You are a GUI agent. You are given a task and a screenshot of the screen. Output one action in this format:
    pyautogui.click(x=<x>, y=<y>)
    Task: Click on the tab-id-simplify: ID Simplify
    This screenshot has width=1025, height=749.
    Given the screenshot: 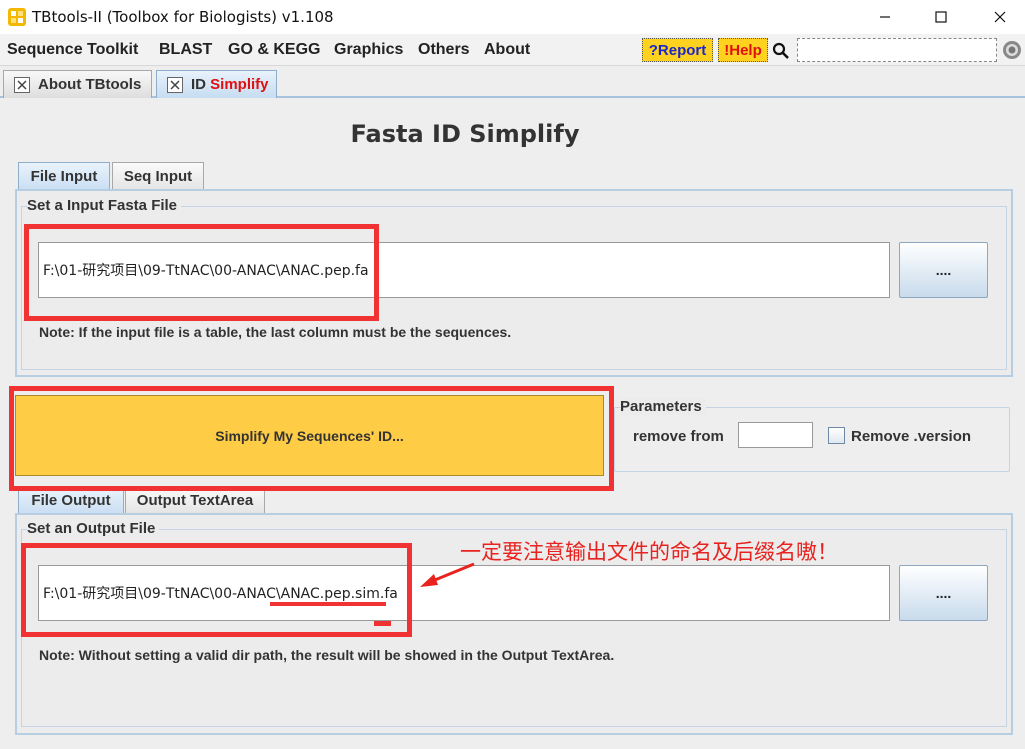 What is the action you would take?
    pyautogui.click(x=216, y=84)
    